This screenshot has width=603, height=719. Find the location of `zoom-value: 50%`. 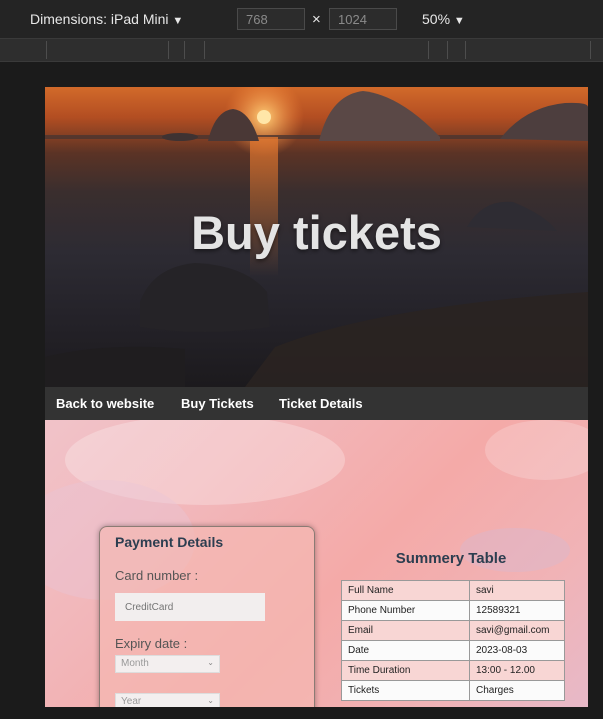

zoom-value: 50% is located at coordinates (436, 19).